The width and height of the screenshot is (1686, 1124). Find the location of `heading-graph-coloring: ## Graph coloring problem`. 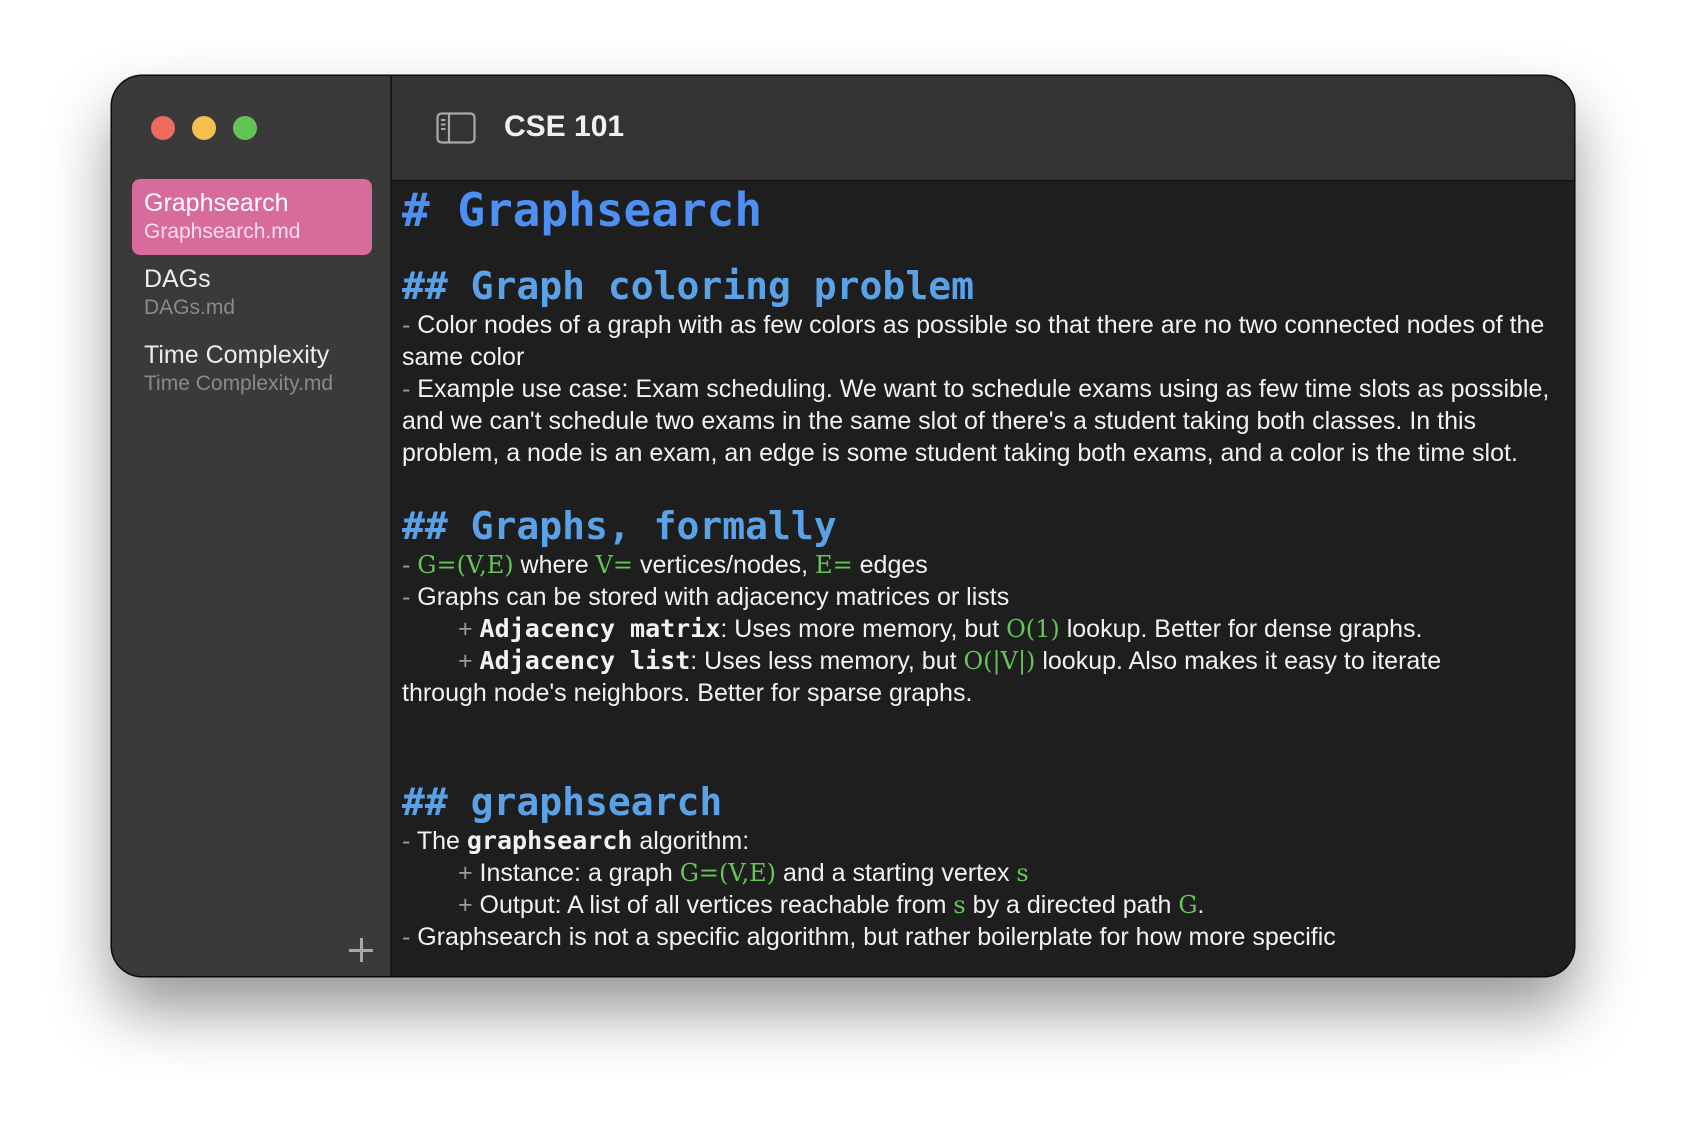

heading-graph-coloring: ## Graph coloring problem is located at coordinates (688, 286).